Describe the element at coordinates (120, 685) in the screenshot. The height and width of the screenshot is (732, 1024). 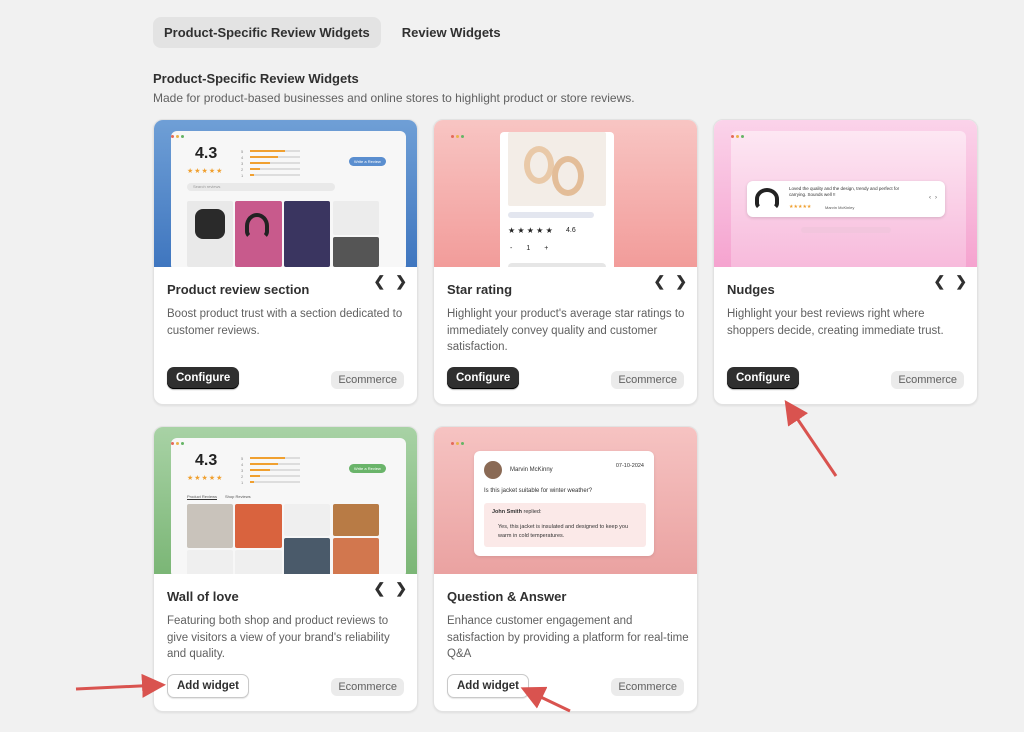
I see `annotation-arrow-wall-of-love` at that location.